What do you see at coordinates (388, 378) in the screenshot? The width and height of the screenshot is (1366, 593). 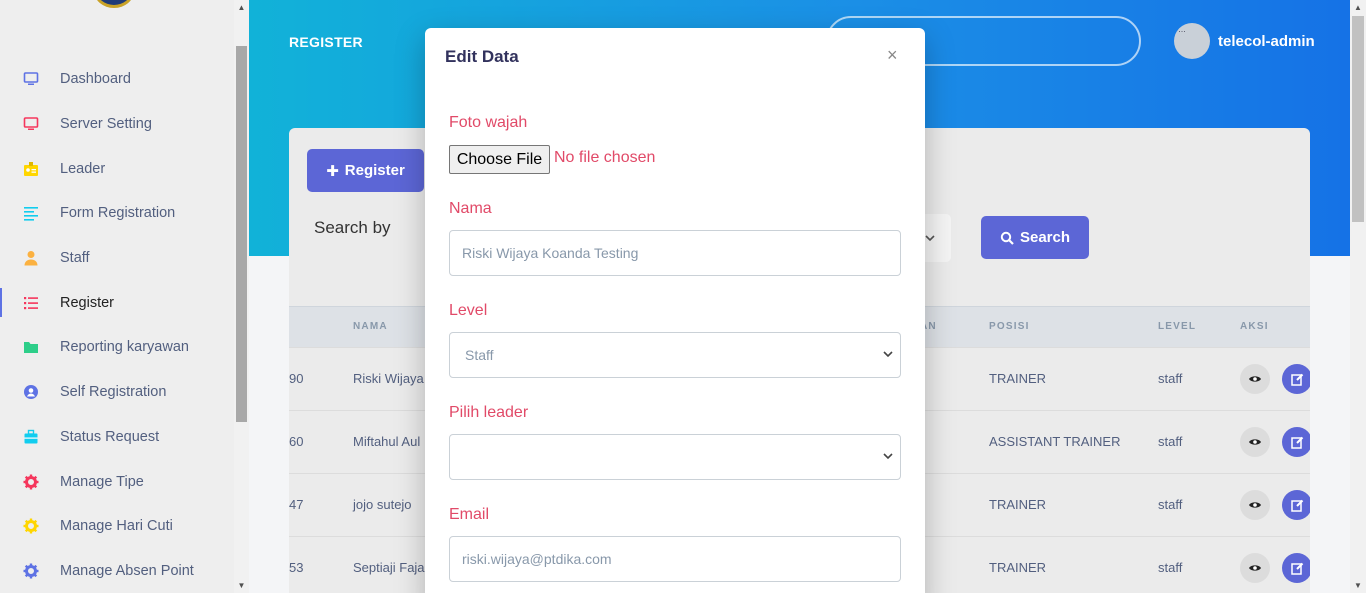 I see `row-nama: Riski Wijaya` at bounding box center [388, 378].